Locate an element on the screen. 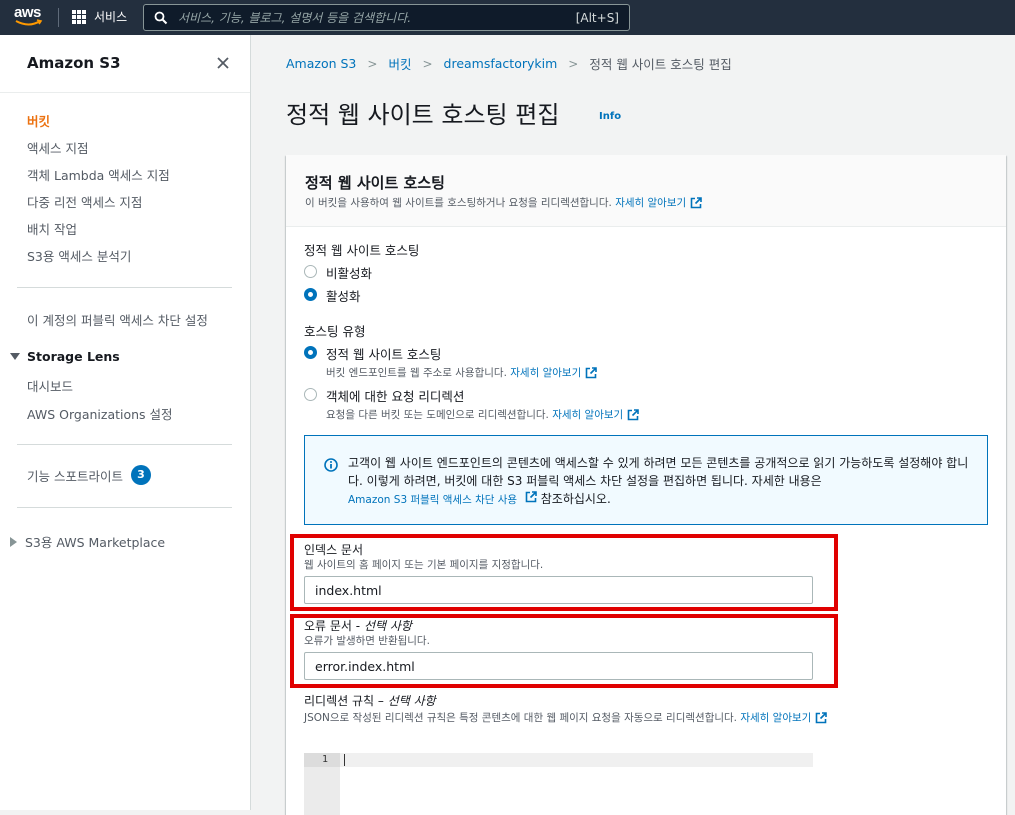 The height and width of the screenshot is (815, 1015). sidebar-item-dashboards: 대시보드 is located at coordinates (50, 385).